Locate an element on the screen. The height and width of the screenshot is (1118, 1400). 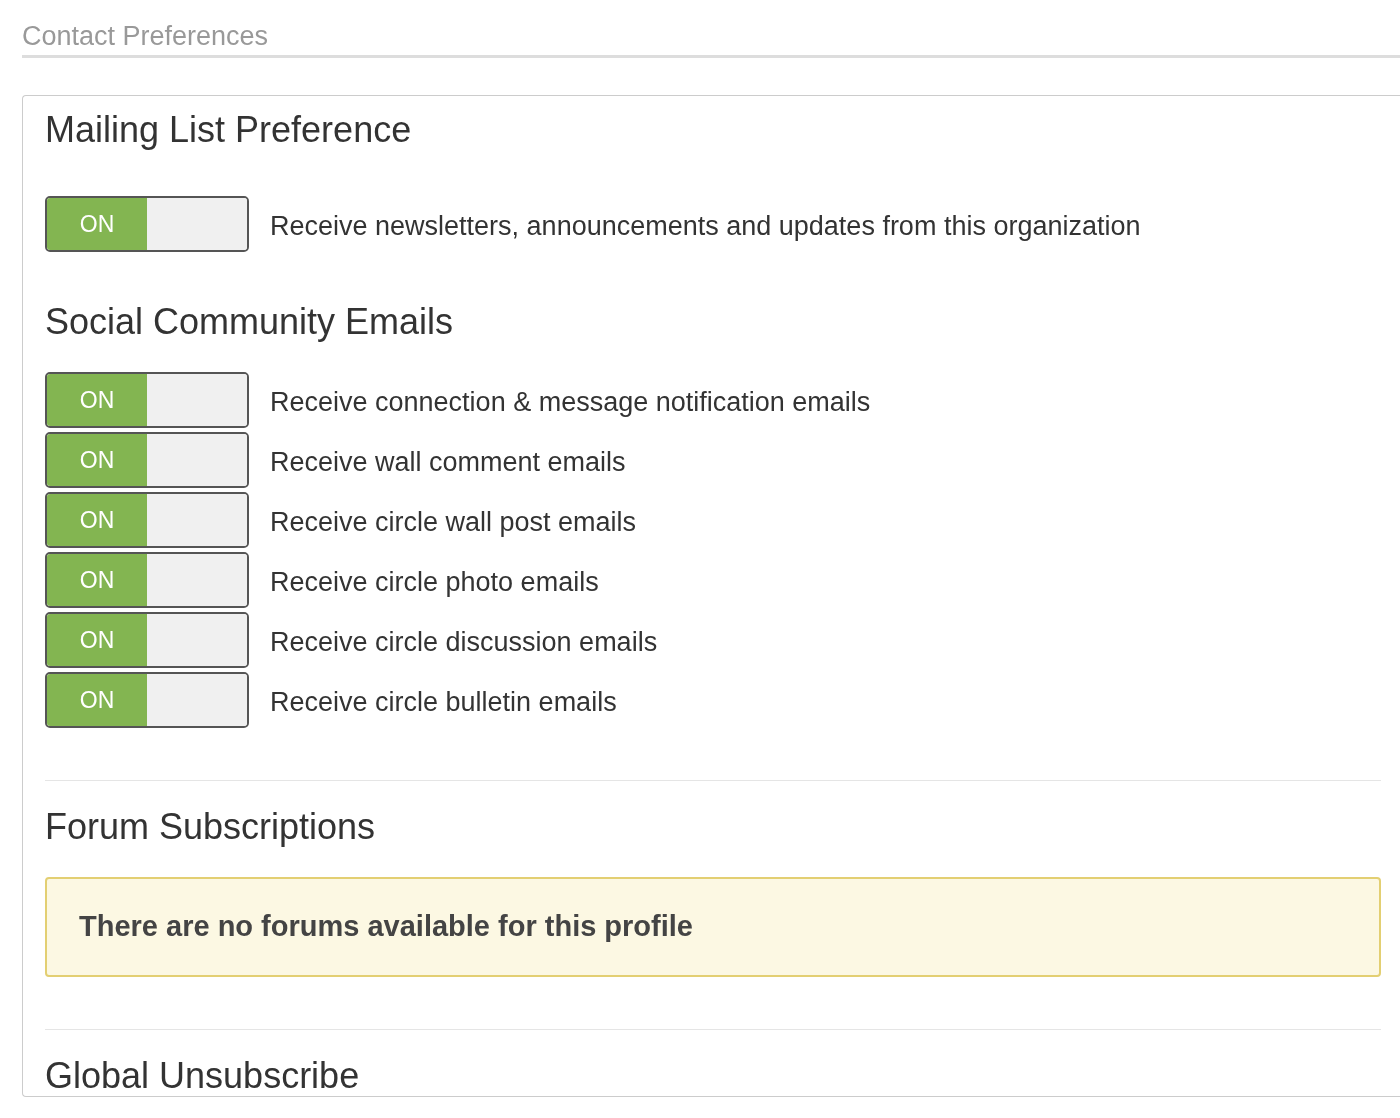
toggle-label: Receive connection & message notification emails is located at coordinates (570, 402).